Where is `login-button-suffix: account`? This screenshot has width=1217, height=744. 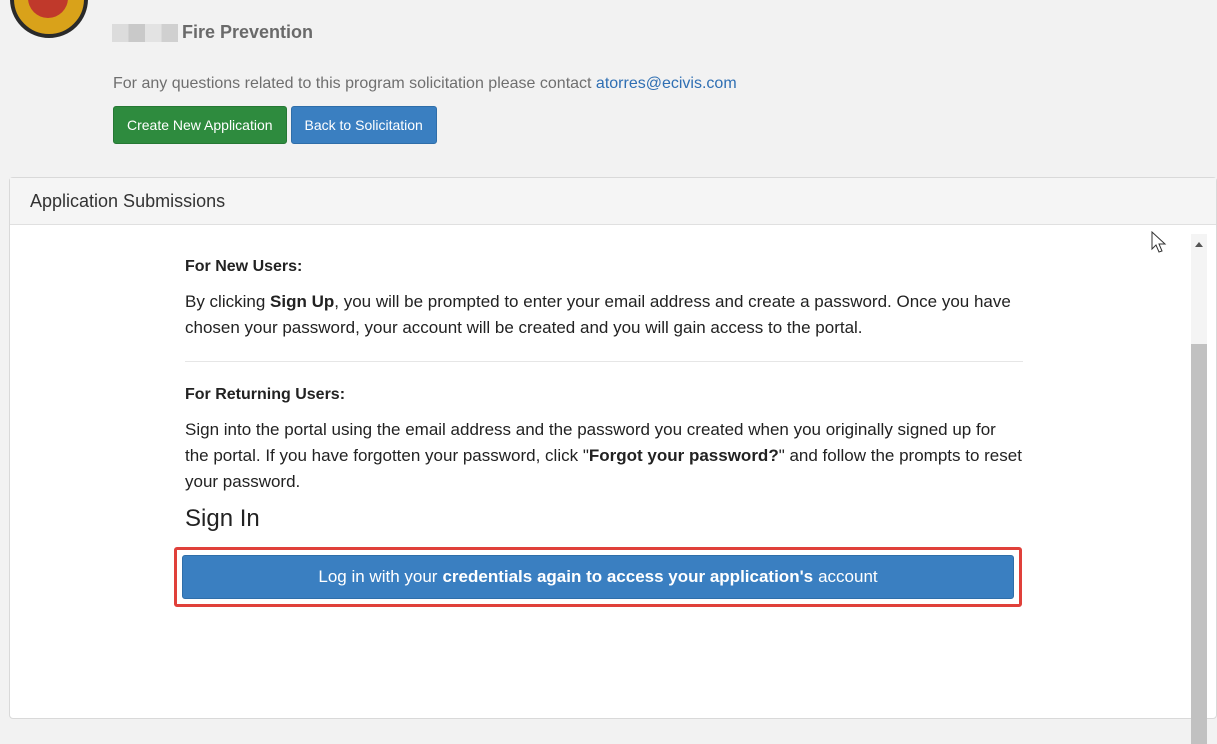
login-button-suffix: account is located at coordinates (848, 576).